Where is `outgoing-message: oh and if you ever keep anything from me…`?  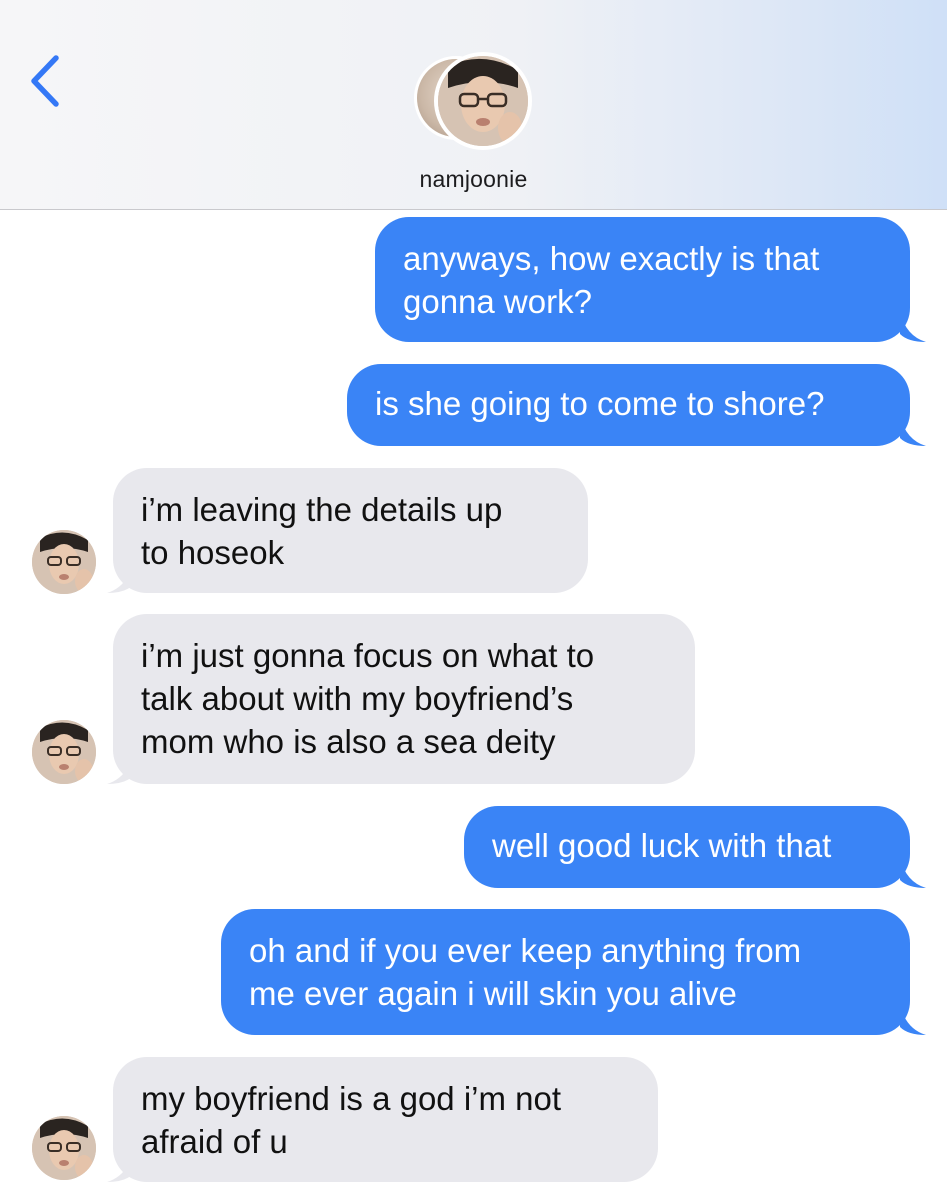 outgoing-message: oh and if you ever keep anything from me… is located at coordinates (565, 972).